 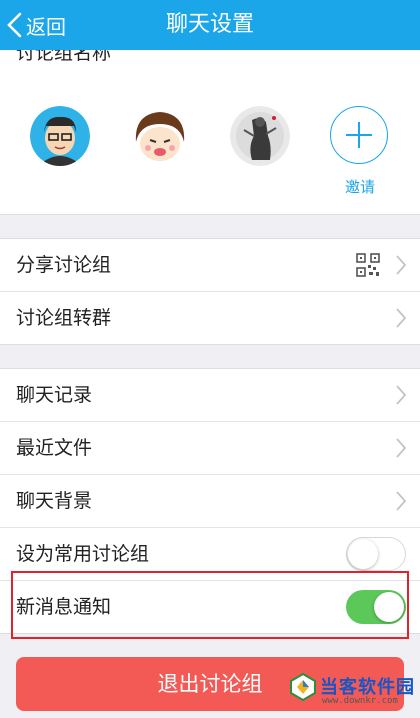 I want to click on avatar-ink-figure-icon, so click(x=260, y=136).